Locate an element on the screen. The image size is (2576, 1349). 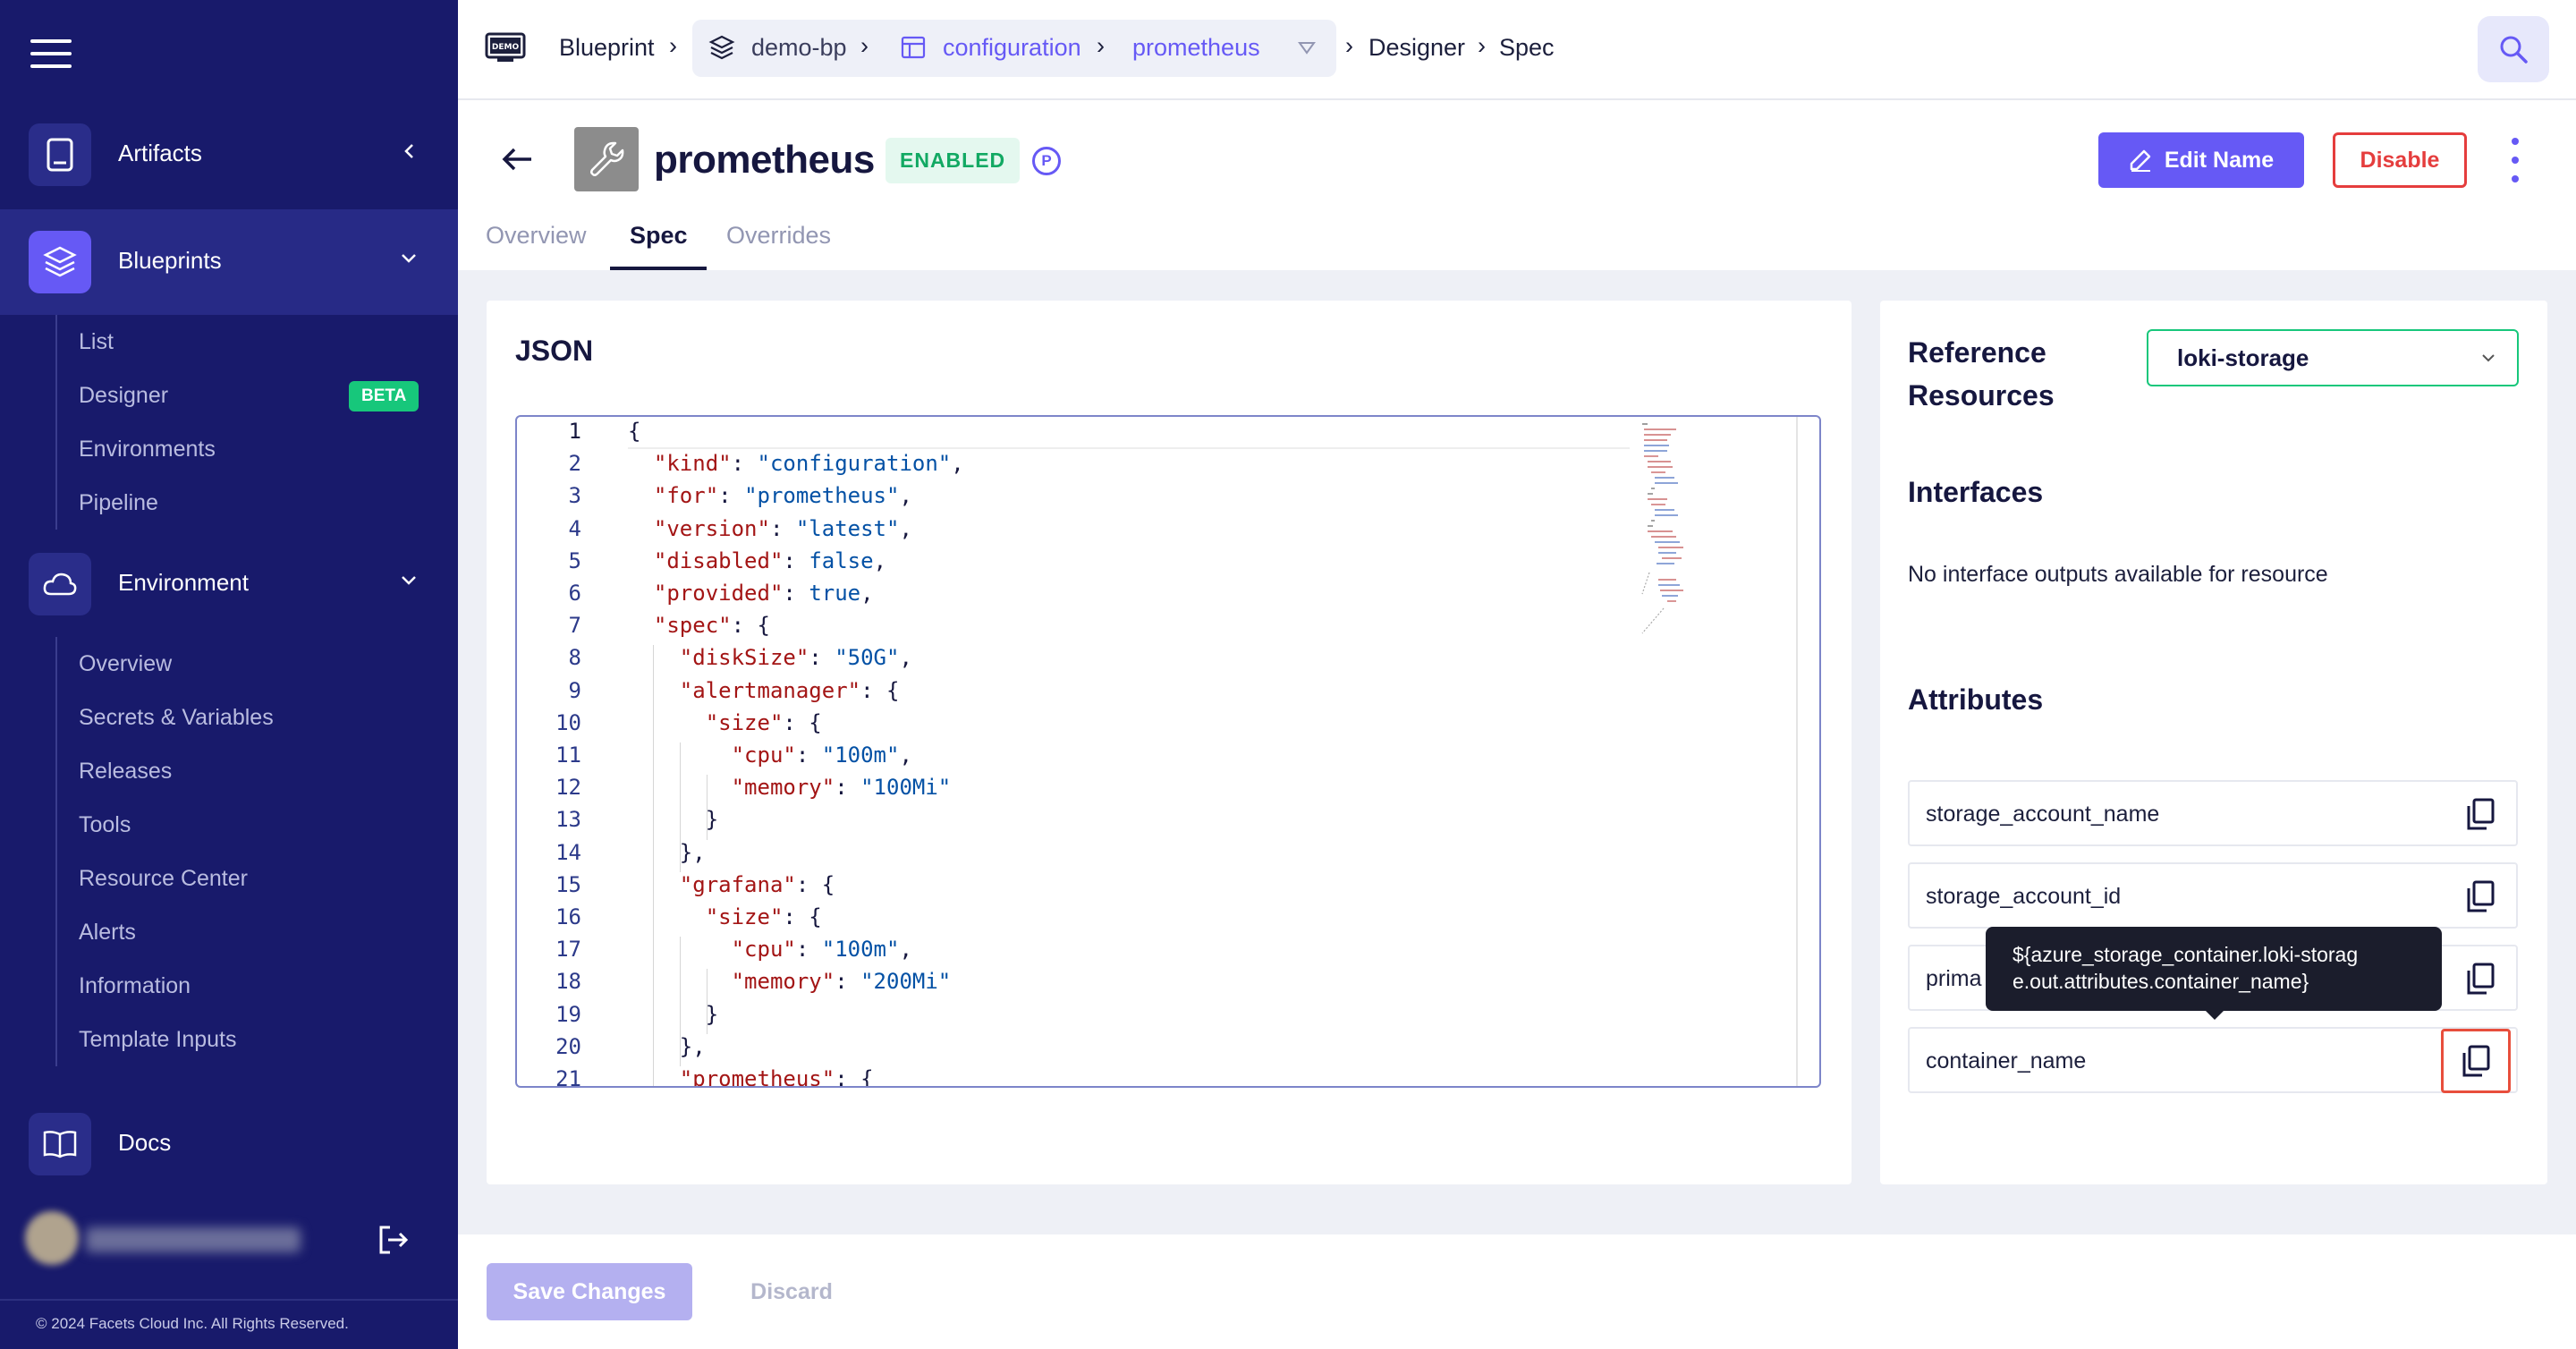
attribute-row: storage_account_name is located at coordinates (2213, 813).